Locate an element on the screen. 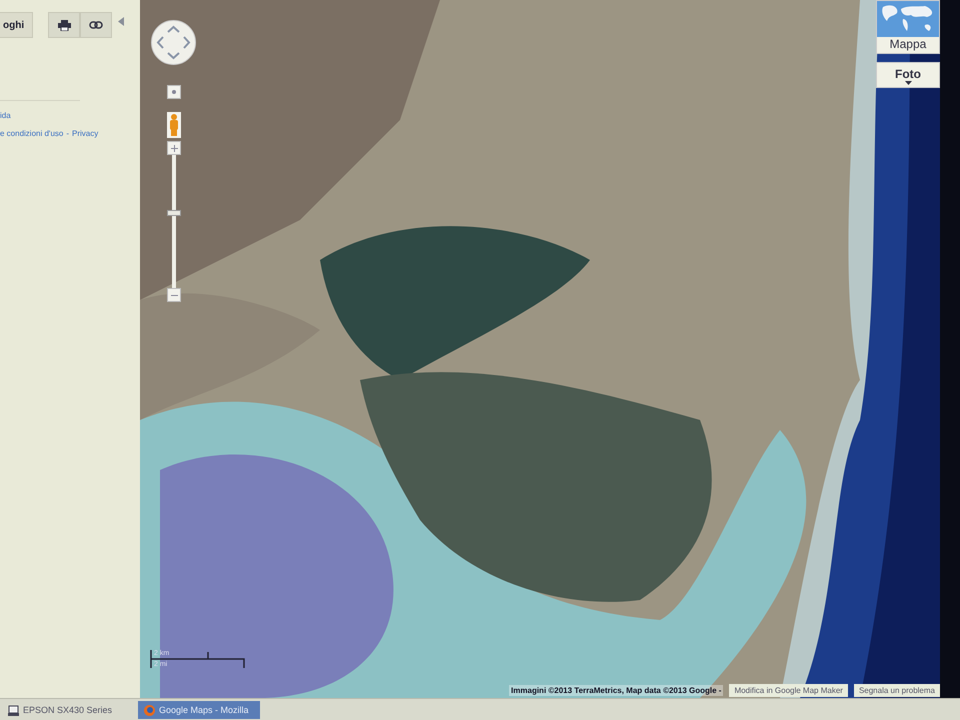 The height and width of the screenshot is (720, 960). collapse-arrow-icon is located at coordinates (121, 21).